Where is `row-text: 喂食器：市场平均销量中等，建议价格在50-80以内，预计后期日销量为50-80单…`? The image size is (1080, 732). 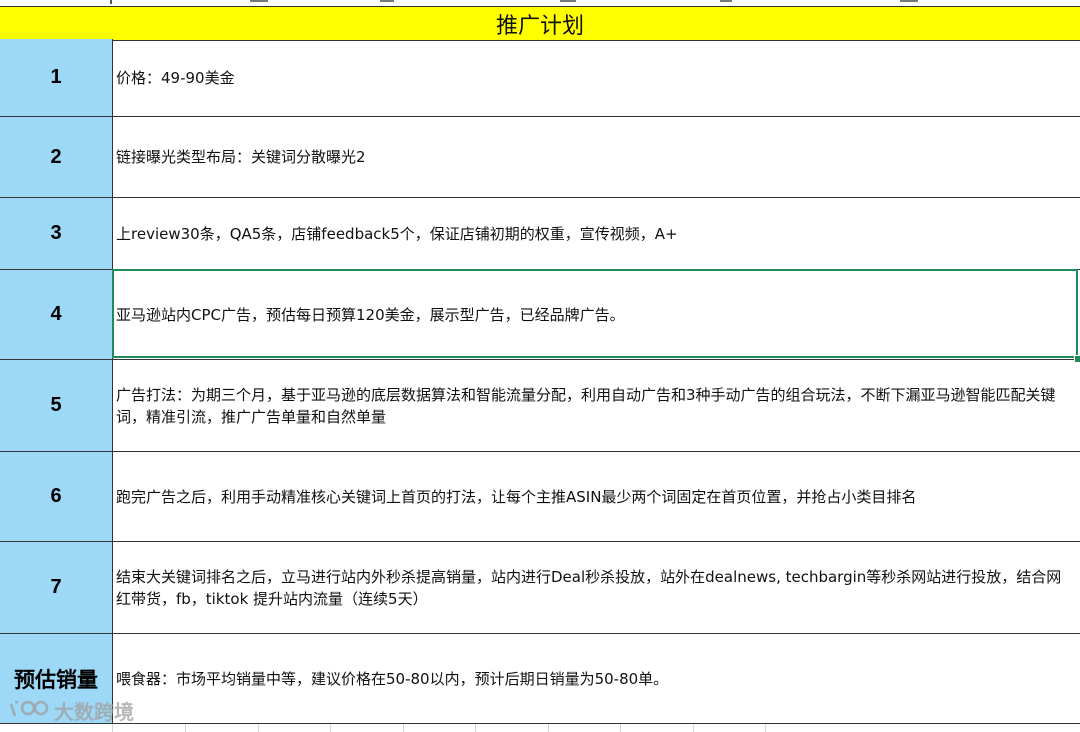
row-text: 喂食器：市场平均销量中等，建议价格在50-80以内，预计后期日销量为50-80单… is located at coordinates (596, 678).